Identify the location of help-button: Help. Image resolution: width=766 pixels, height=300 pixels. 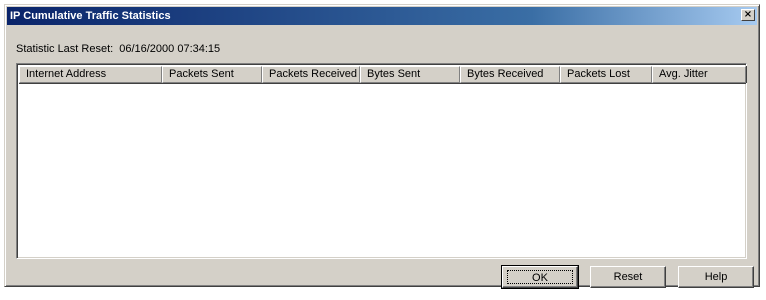
(716, 277).